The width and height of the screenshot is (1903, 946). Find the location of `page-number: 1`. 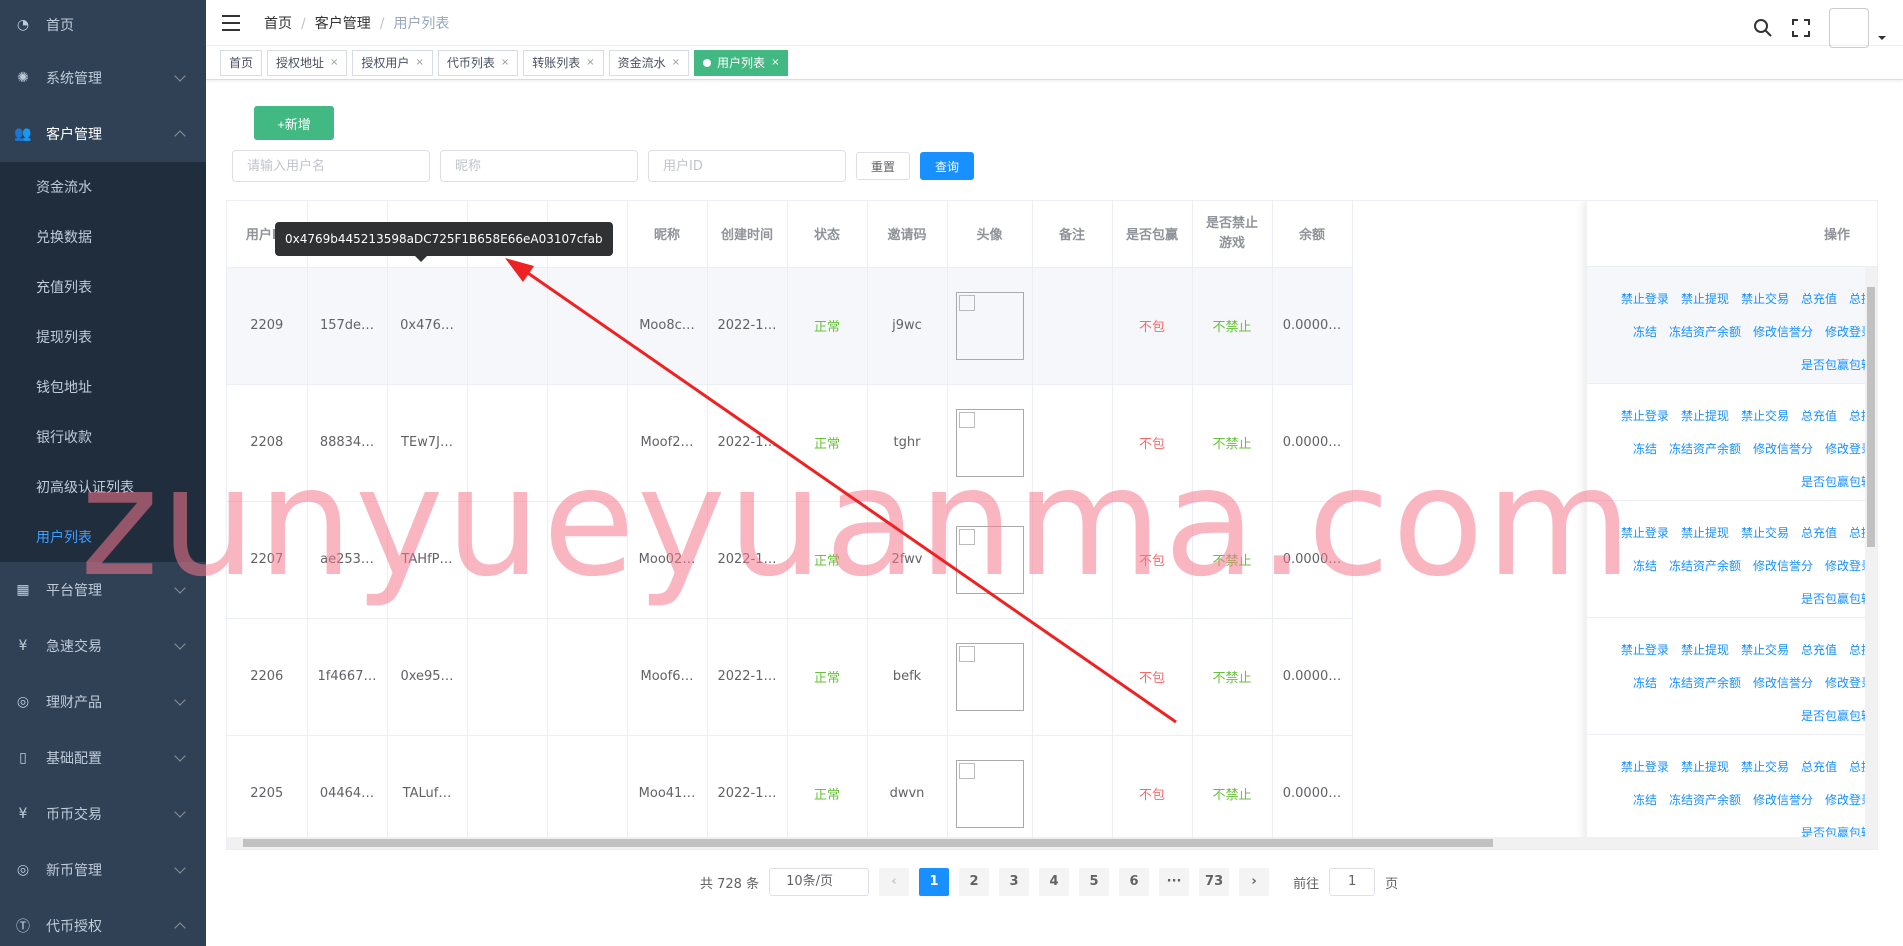

page-number: 1 is located at coordinates (934, 882).